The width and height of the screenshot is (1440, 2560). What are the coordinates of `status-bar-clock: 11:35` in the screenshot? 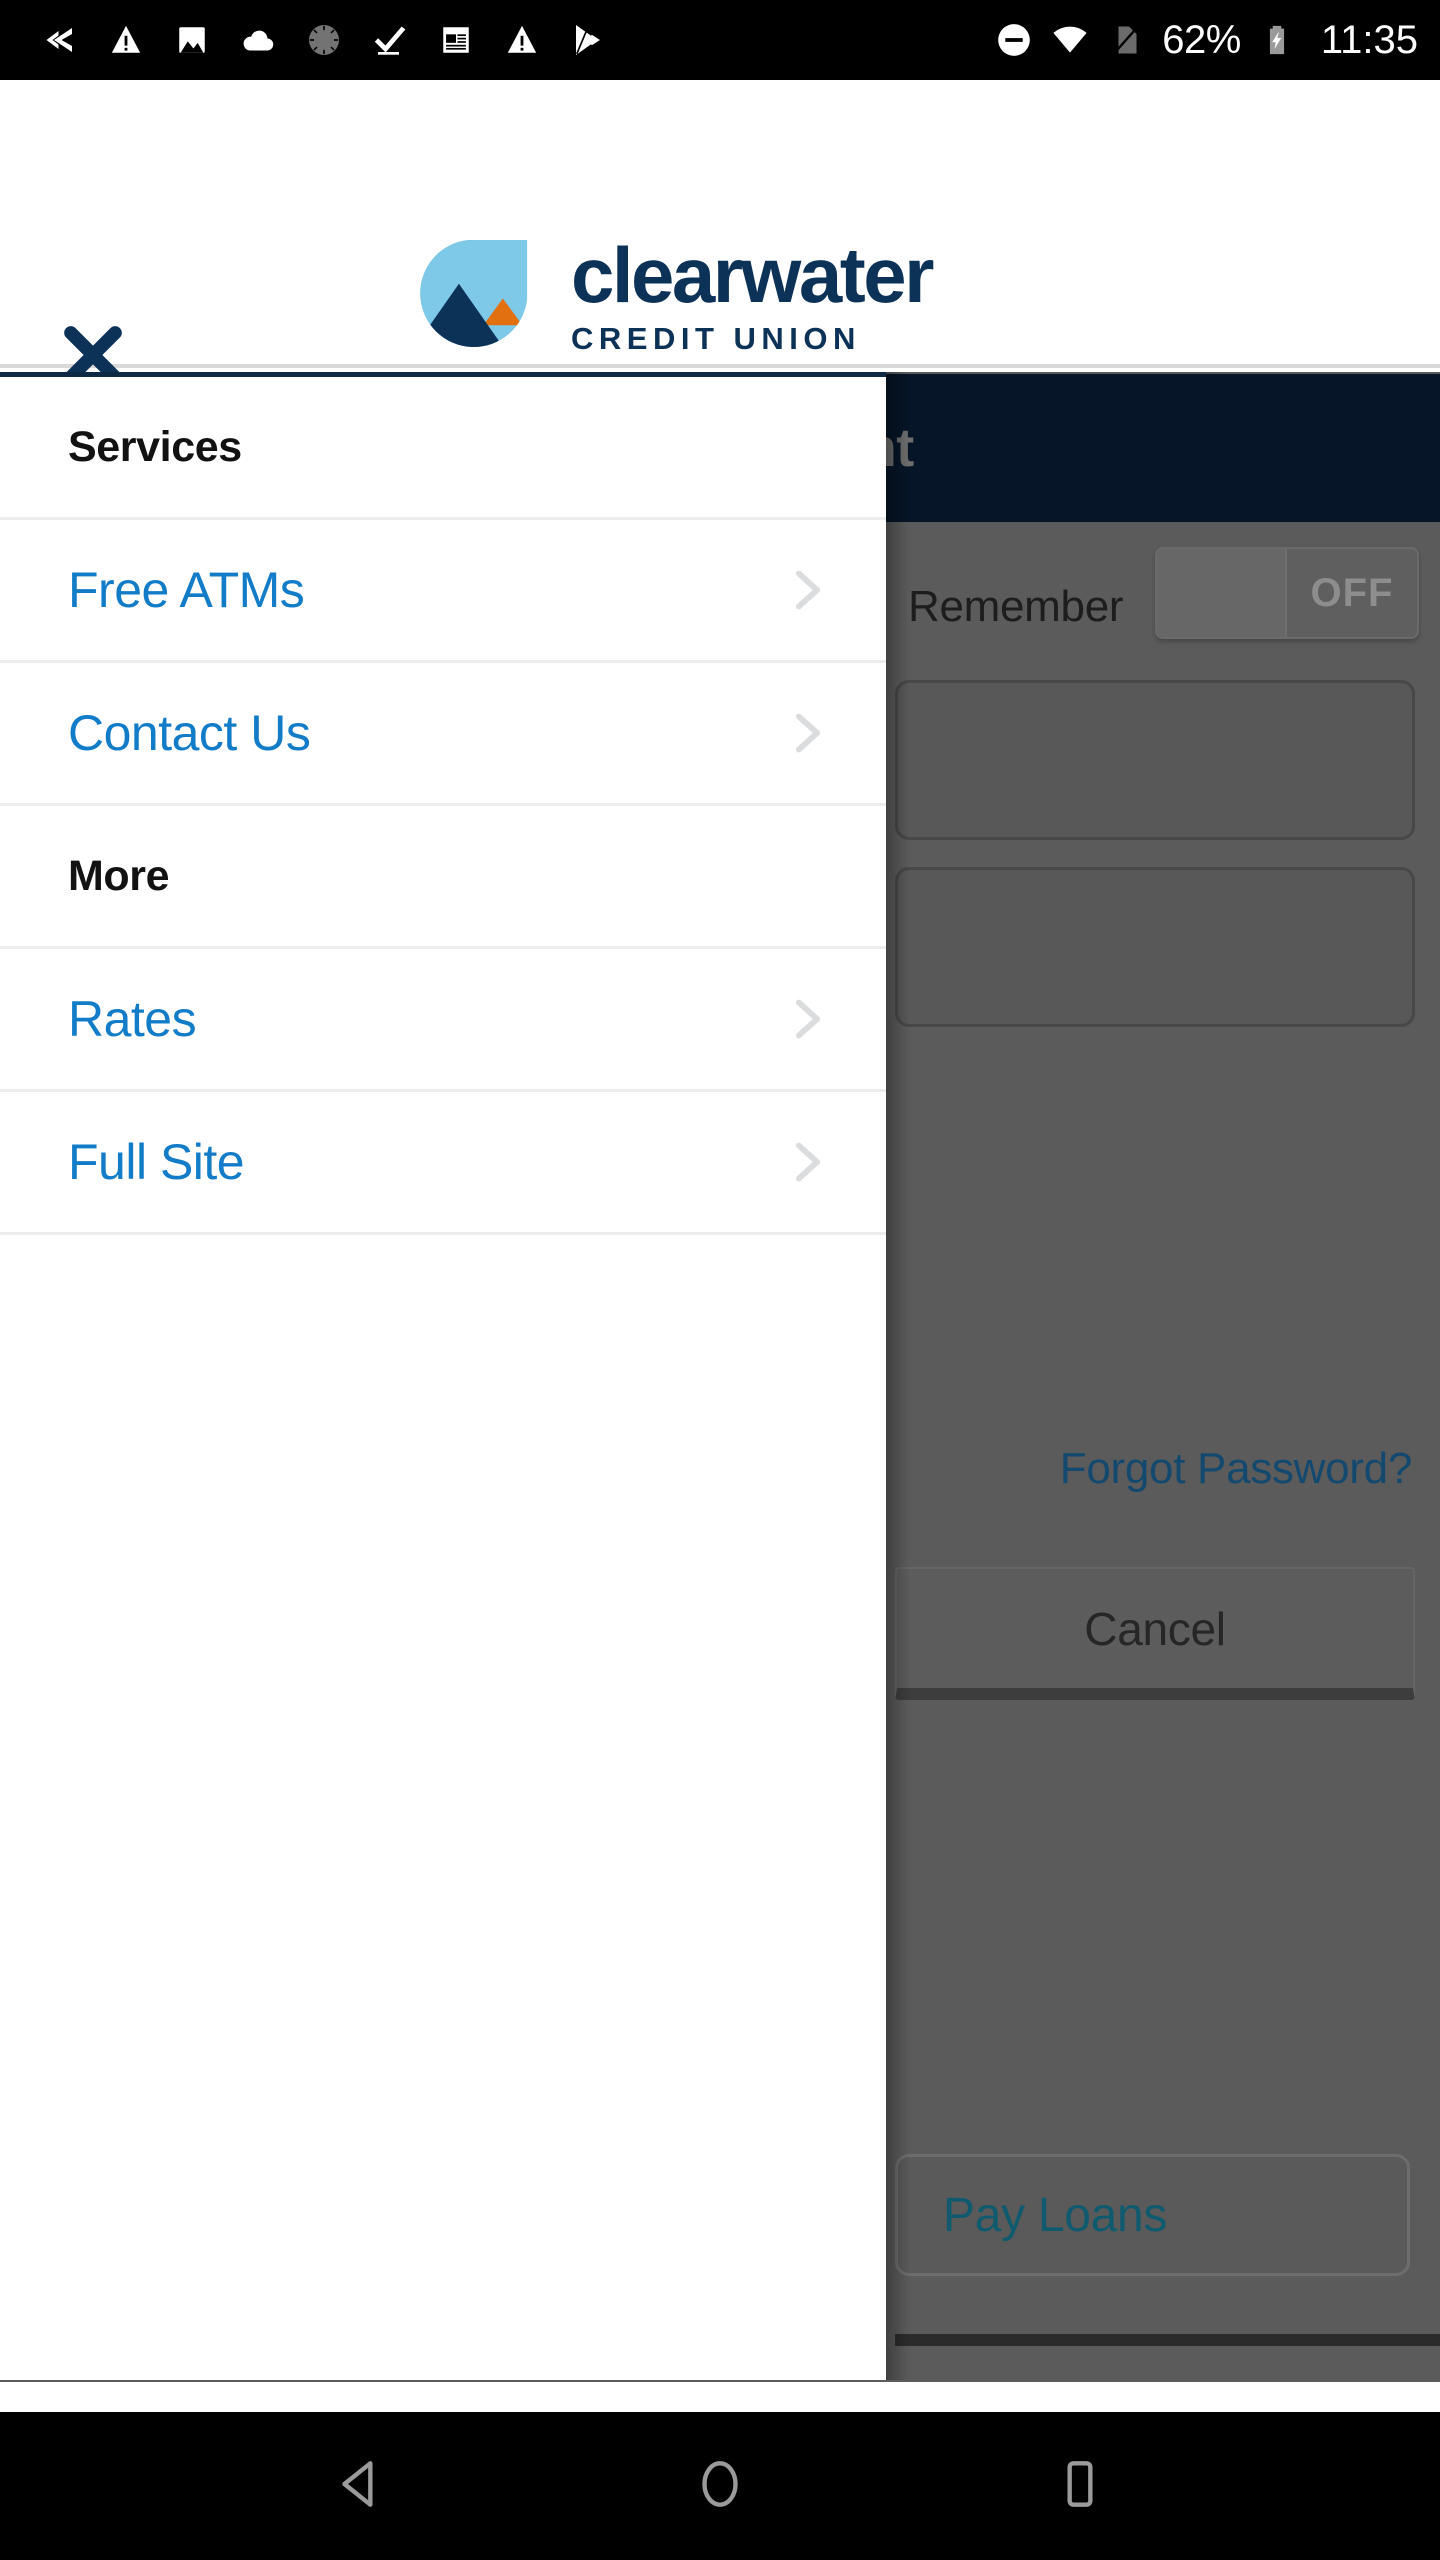 It's located at (1369, 40).